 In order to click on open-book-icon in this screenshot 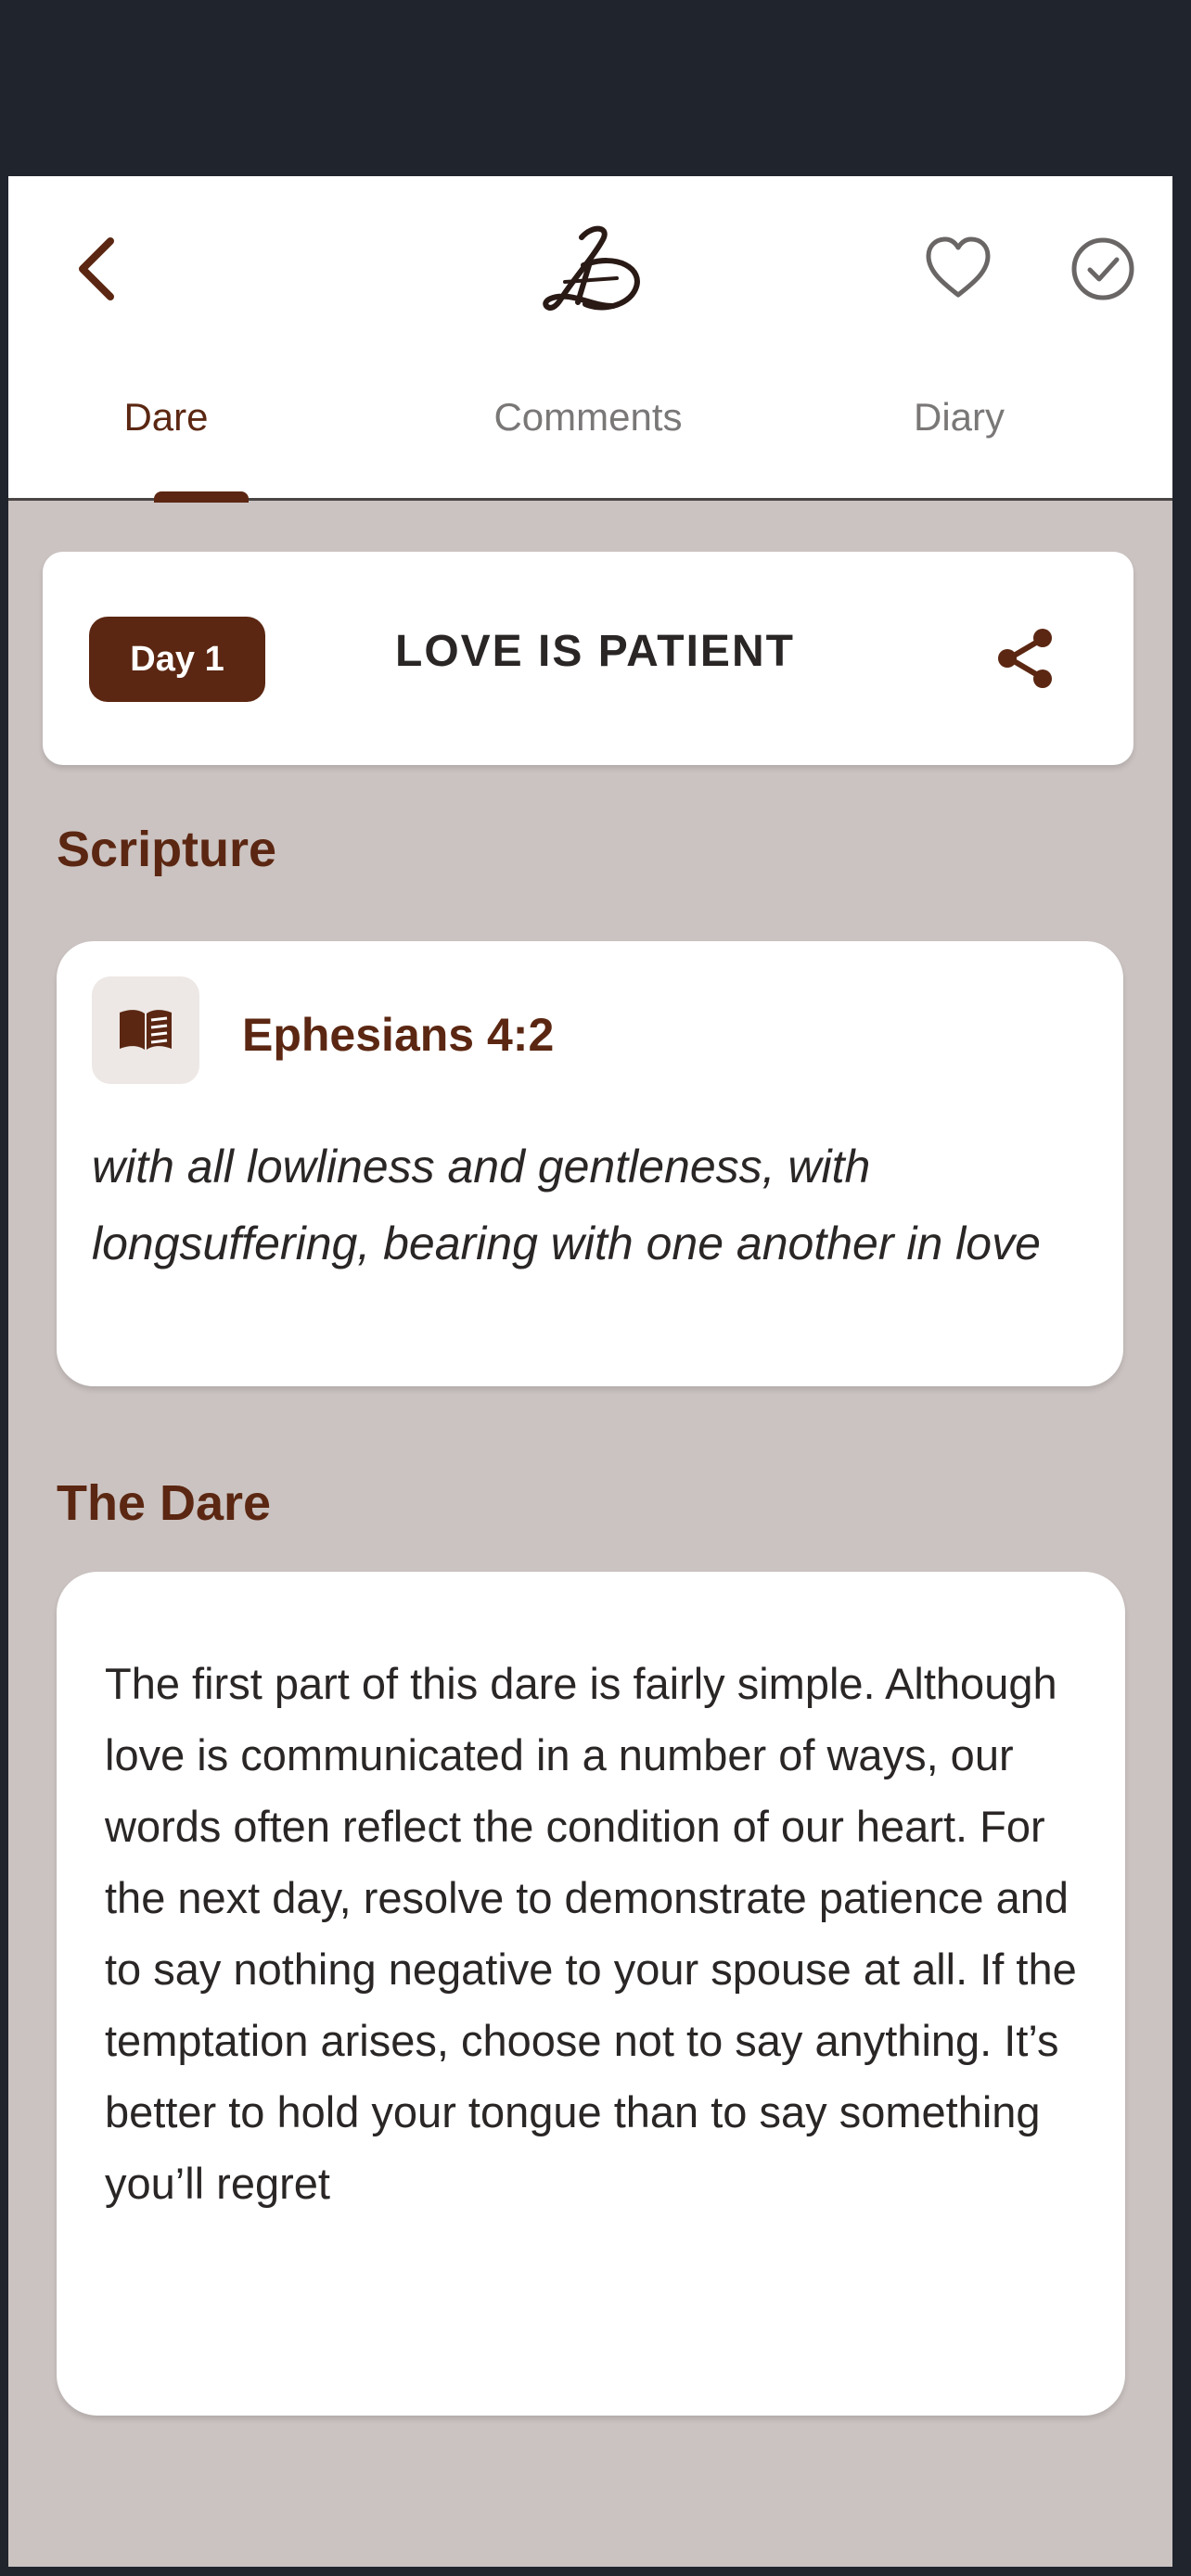, I will do `click(146, 1030)`.